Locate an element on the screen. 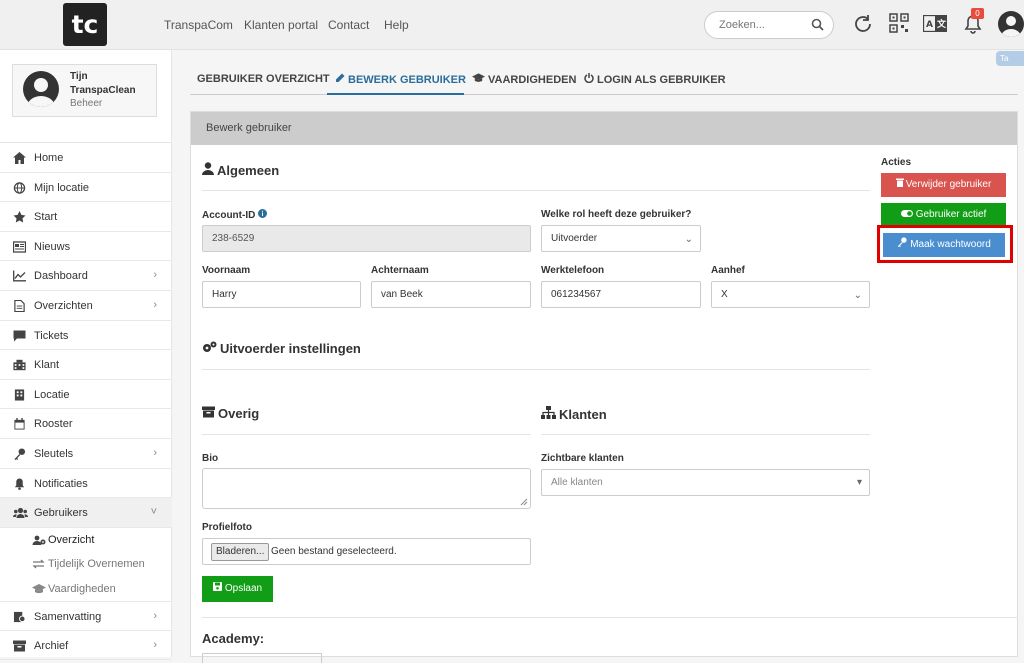 This screenshot has width=1024, height=663. phone-field: 061234567 is located at coordinates (621, 294).